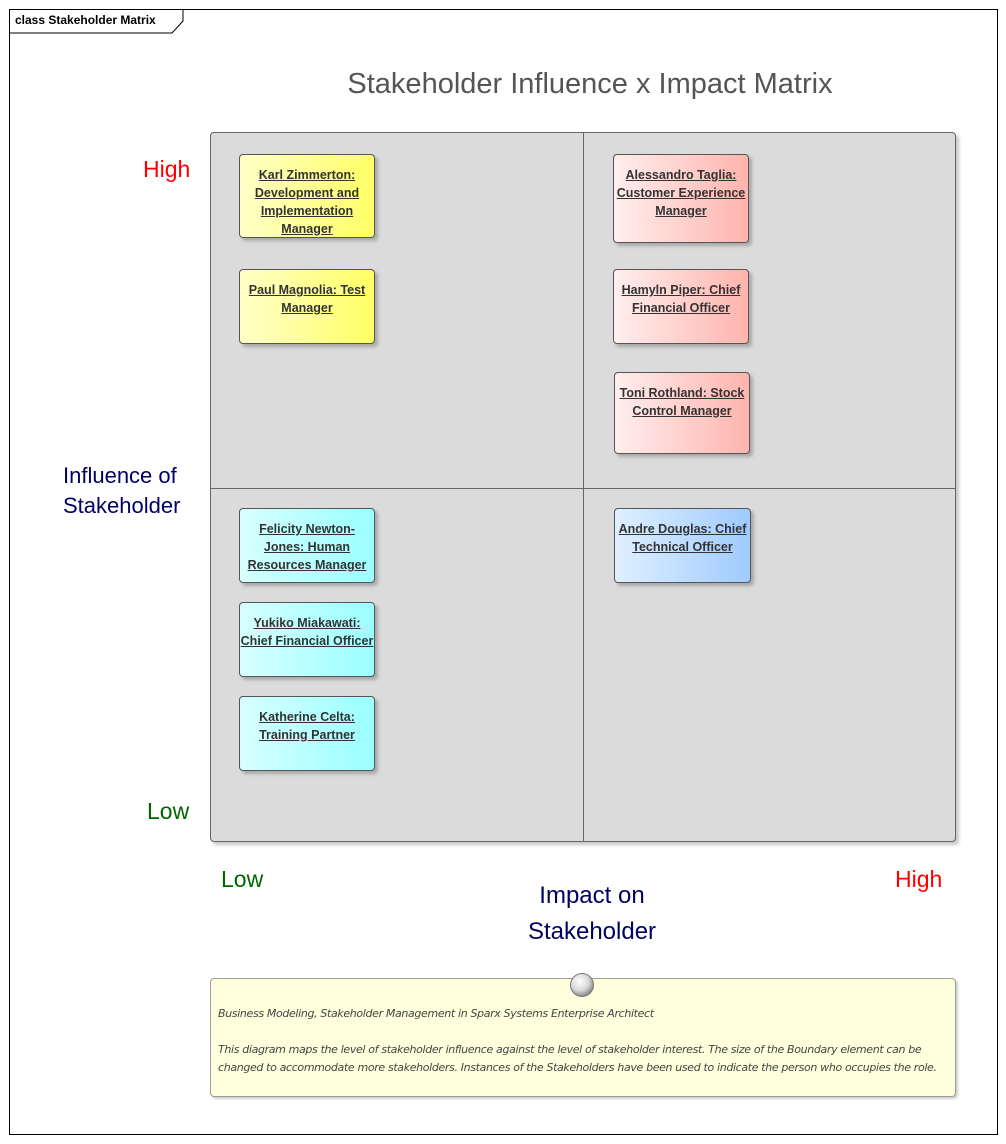 Image resolution: width=1006 pixels, height=1144 pixels. What do you see at coordinates (592, 895) in the screenshot?
I see `x-axis-title-line1: Impact on` at bounding box center [592, 895].